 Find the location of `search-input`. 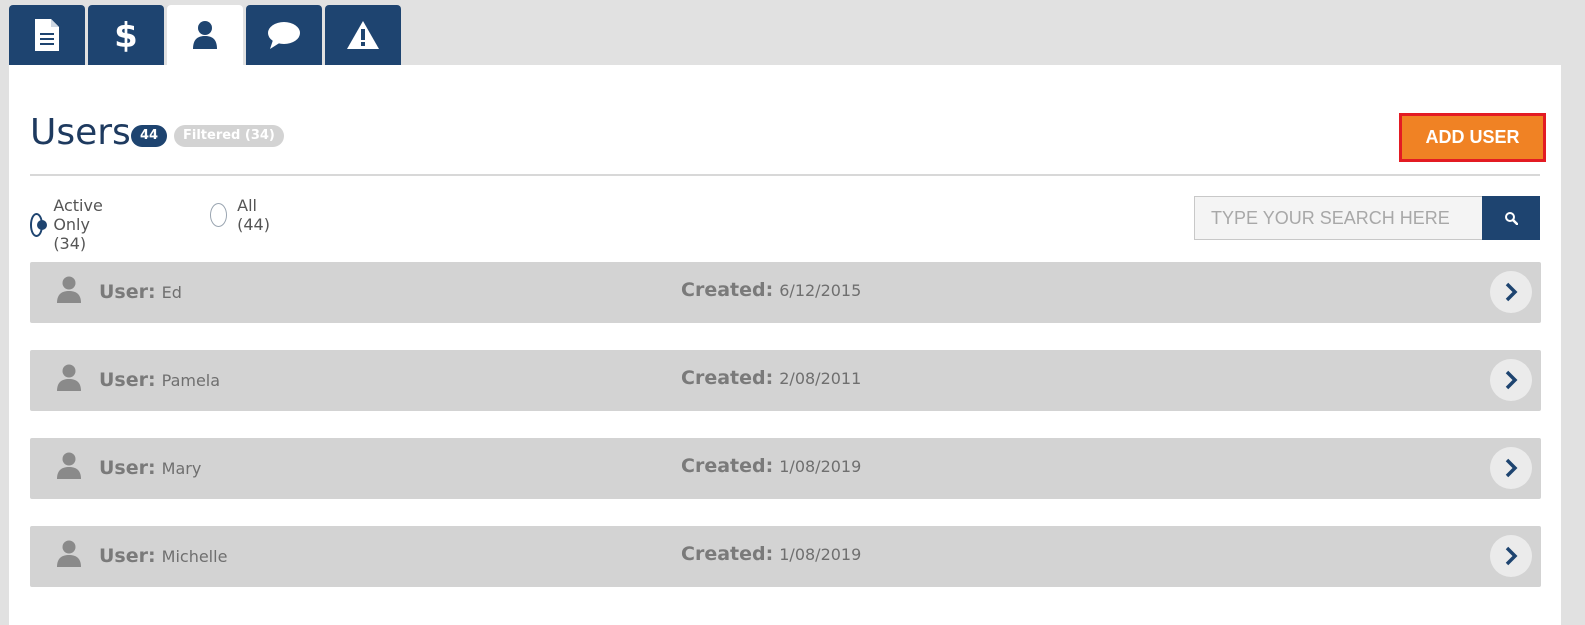

search-input is located at coordinates (1338, 218).